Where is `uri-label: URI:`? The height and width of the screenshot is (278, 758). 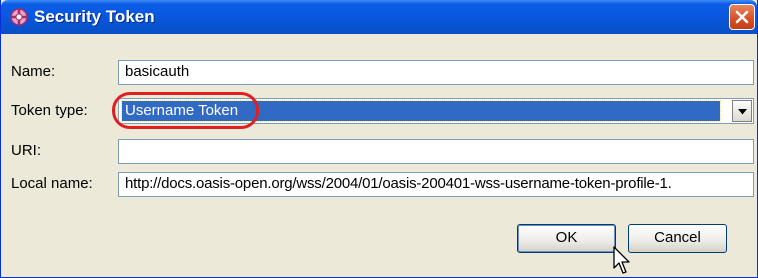 uri-label: URI: is located at coordinates (26, 150).